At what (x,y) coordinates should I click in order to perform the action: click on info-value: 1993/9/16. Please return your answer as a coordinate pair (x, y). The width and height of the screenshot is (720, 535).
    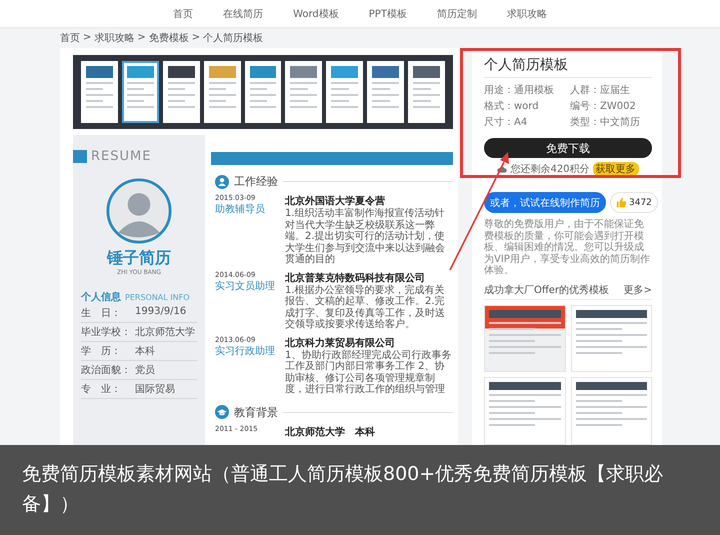
    Looking at the image, I should click on (160, 312).